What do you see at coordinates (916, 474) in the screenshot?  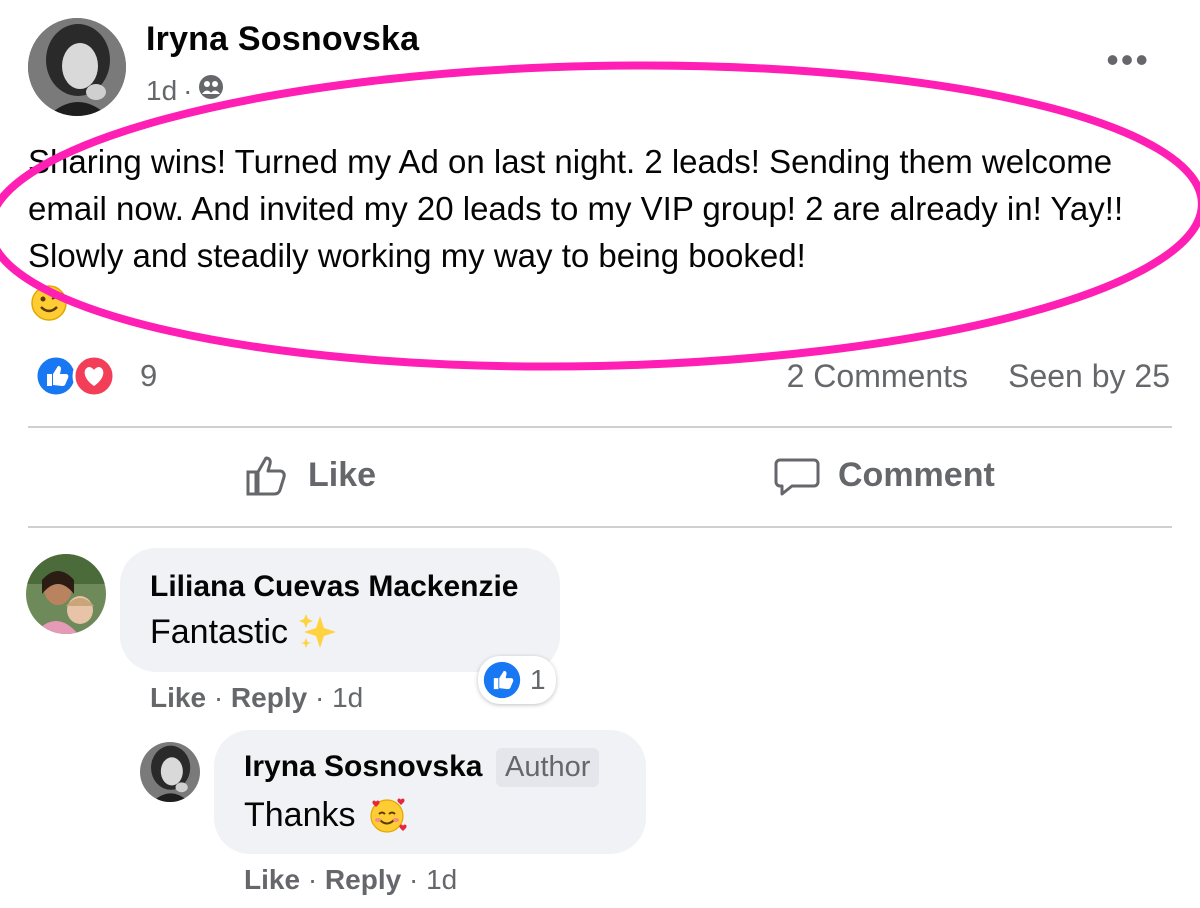 I see `comment-button-label: Comment` at bounding box center [916, 474].